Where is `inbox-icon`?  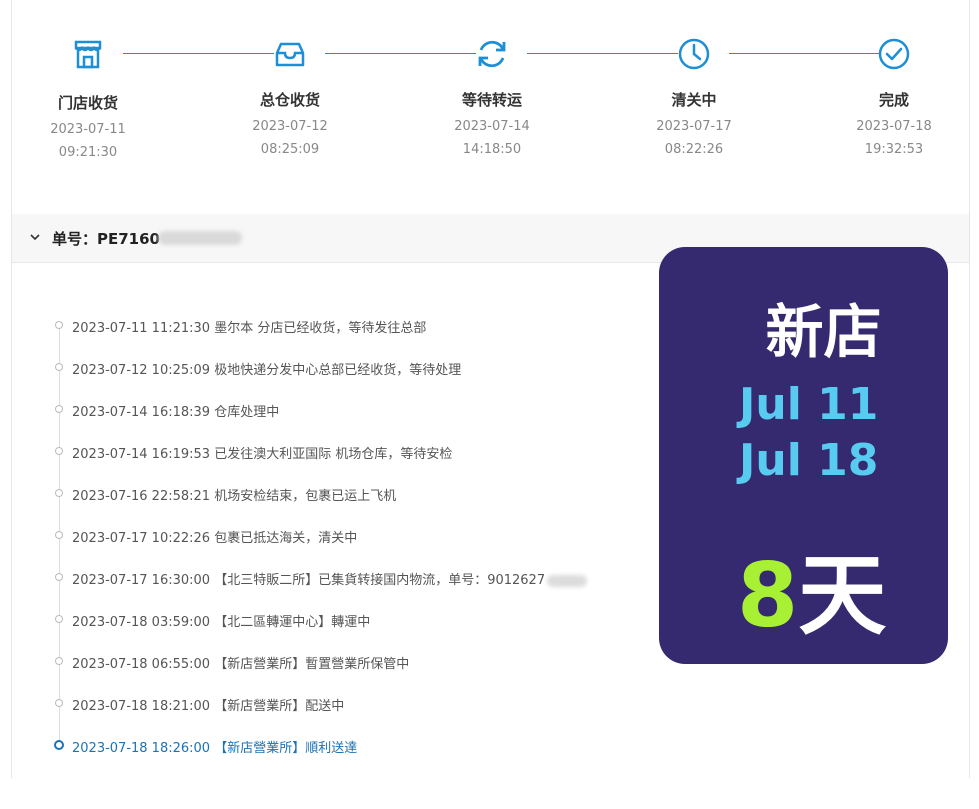
inbox-icon is located at coordinates (290, 54).